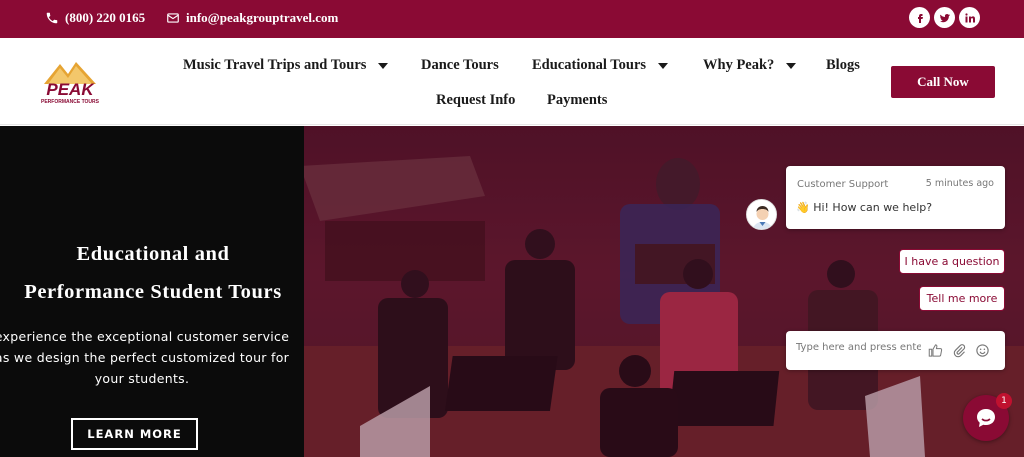 Image resolution: width=1024 pixels, height=457 pixels. I want to click on emoji-icon, so click(982, 350).